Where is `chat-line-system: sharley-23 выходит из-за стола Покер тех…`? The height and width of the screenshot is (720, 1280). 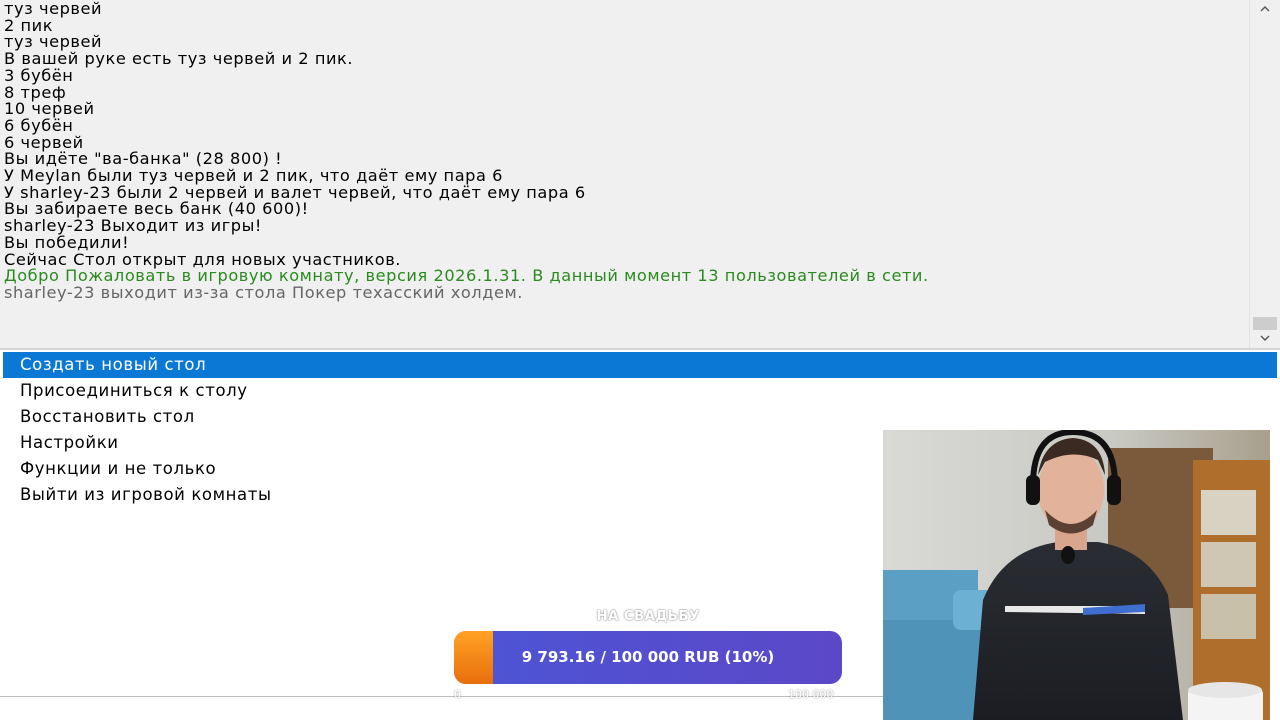
chat-line-system: sharley-23 выходит из-за стола Покер тех… is located at coordinates (263, 292).